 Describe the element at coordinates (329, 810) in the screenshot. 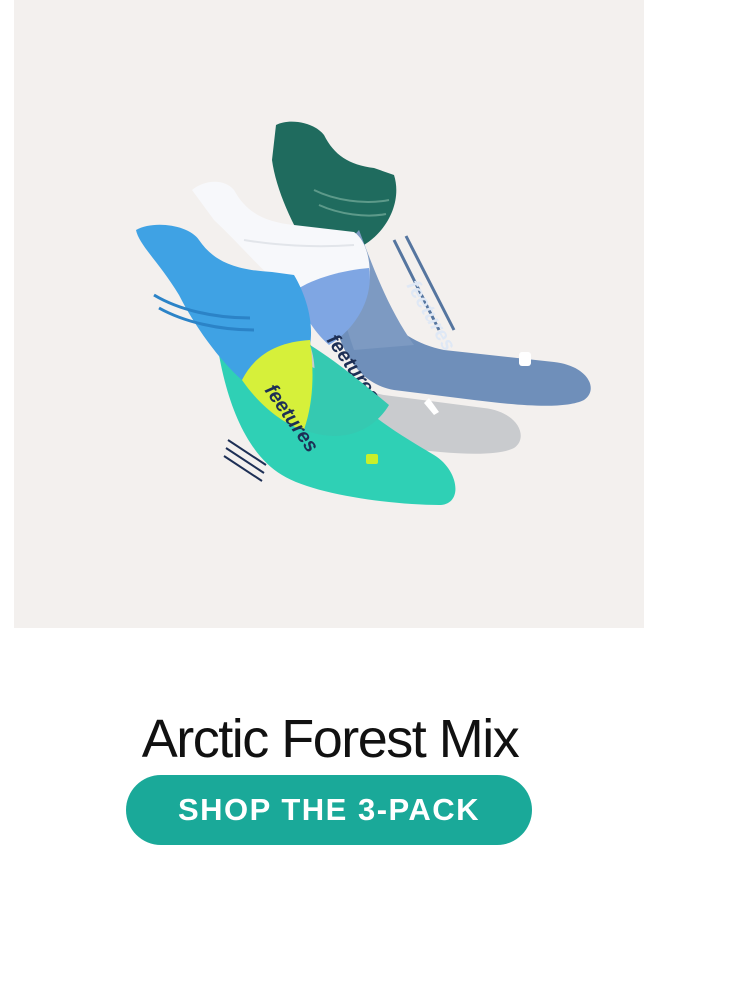

I see `shop-3-pack-button: SHOP THE 3-PACK` at that location.